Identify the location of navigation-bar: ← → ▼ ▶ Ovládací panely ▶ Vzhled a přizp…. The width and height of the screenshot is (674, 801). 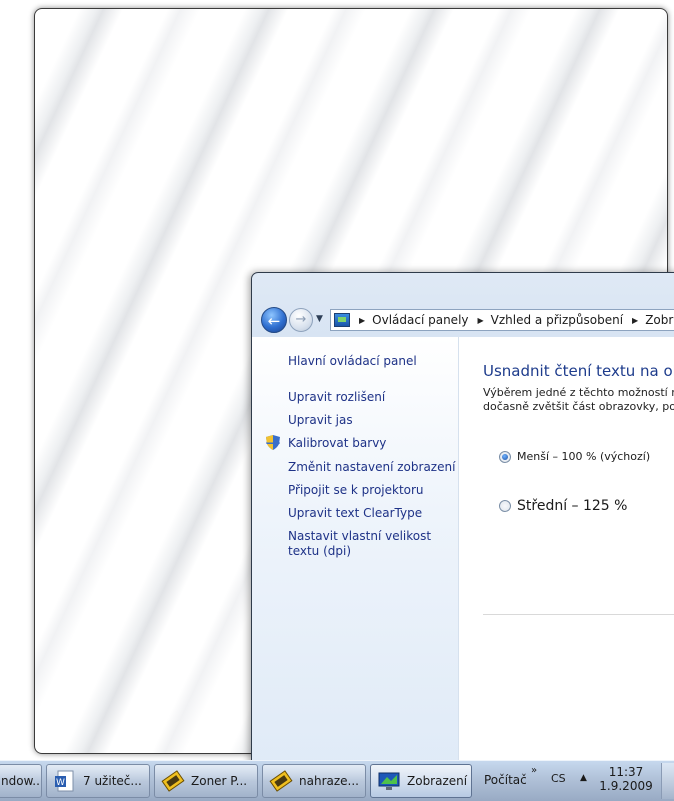
(463, 320).